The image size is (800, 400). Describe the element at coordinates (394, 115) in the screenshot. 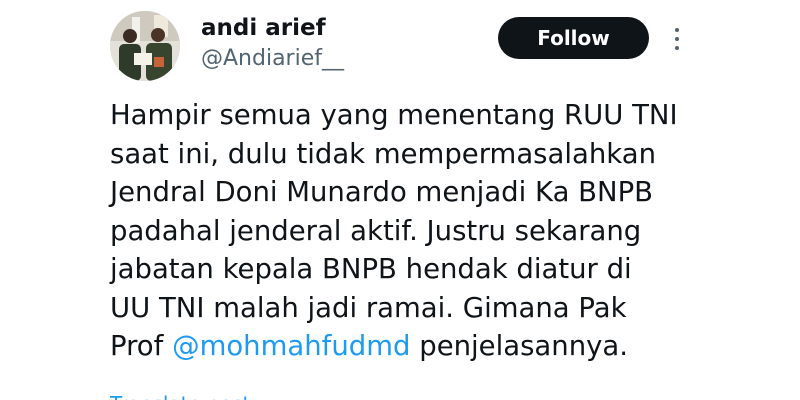

I see `tweet-text-line: Hampir semua yang menentang RUU TNI` at that location.